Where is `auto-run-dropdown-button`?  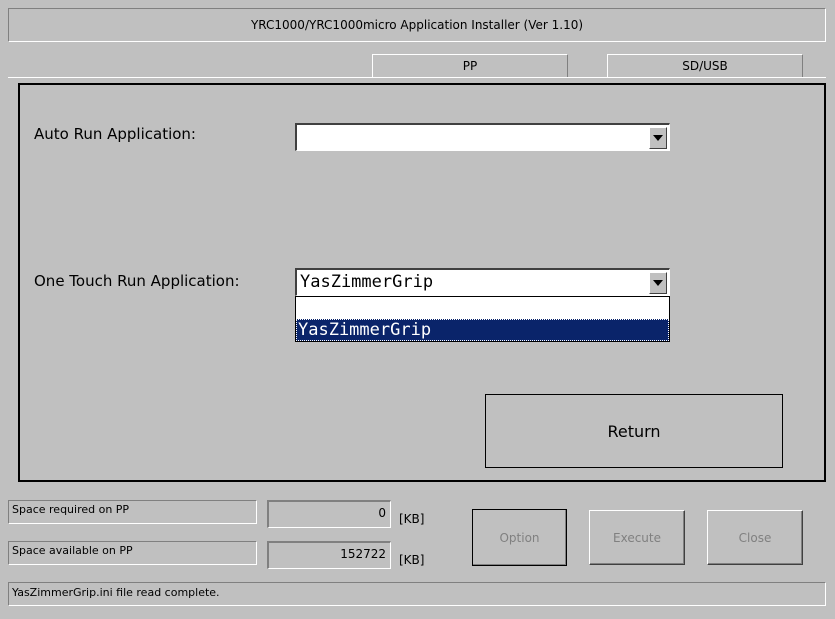 auto-run-dropdown-button is located at coordinates (658, 138).